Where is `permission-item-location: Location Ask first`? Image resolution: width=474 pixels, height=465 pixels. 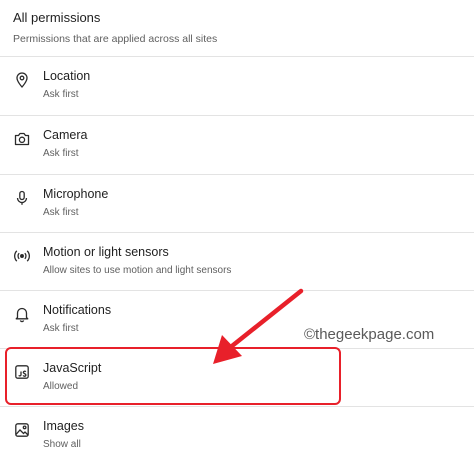
permission-item-location: Location Ask first is located at coordinates (237, 86).